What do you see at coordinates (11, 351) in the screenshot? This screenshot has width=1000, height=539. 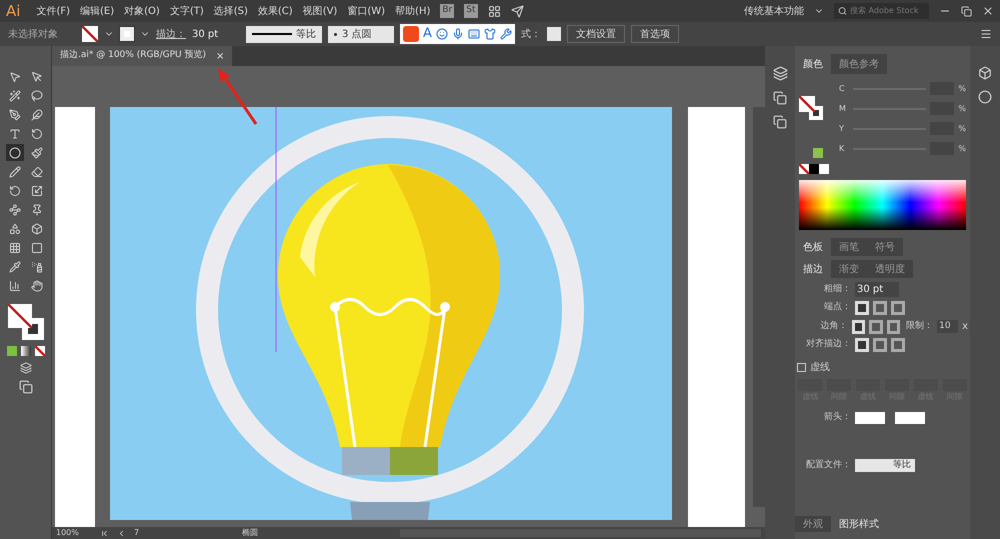 I see `color-mode-swatch` at bounding box center [11, 351].